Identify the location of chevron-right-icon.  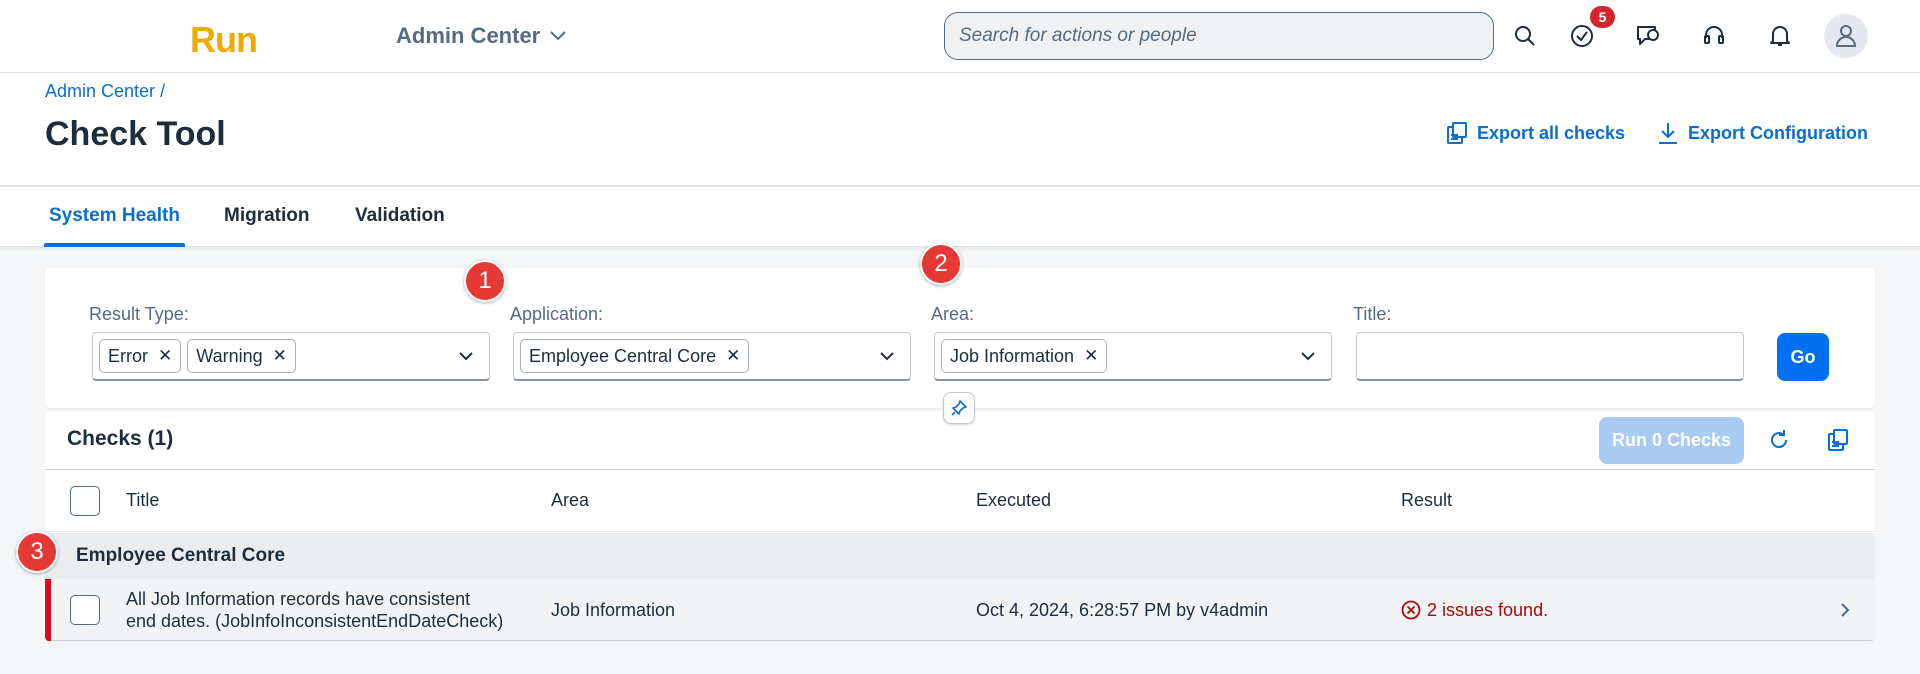
(1845, 610).